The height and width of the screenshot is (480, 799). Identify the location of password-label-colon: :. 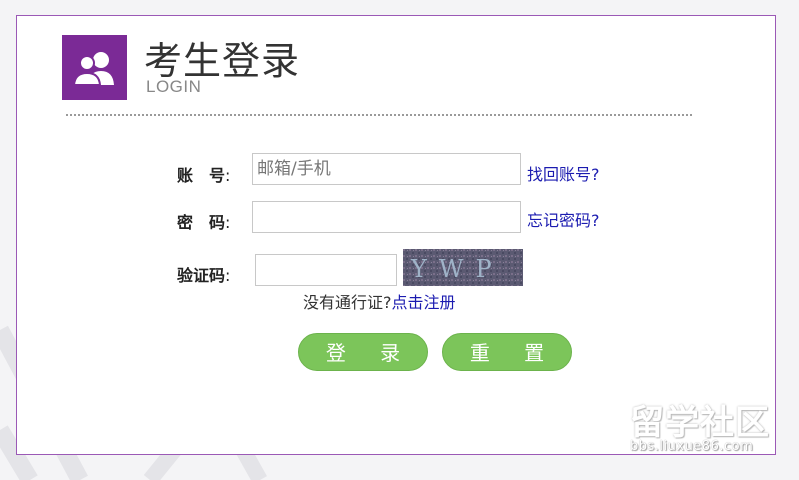
(228, 222).